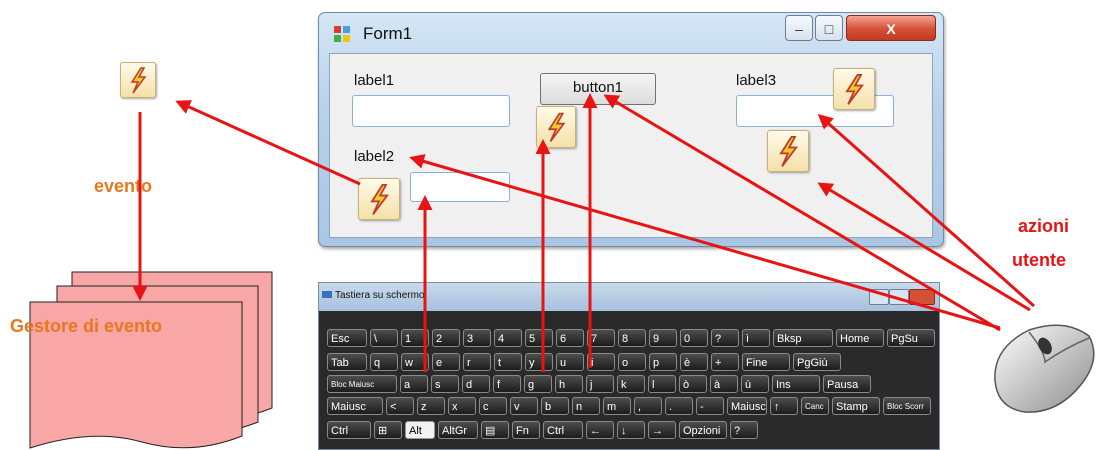 The image size is (1099, 450). Describe the element at coordinates (327, 294) in the screenshot. I see `keyboard-icon` at that location.